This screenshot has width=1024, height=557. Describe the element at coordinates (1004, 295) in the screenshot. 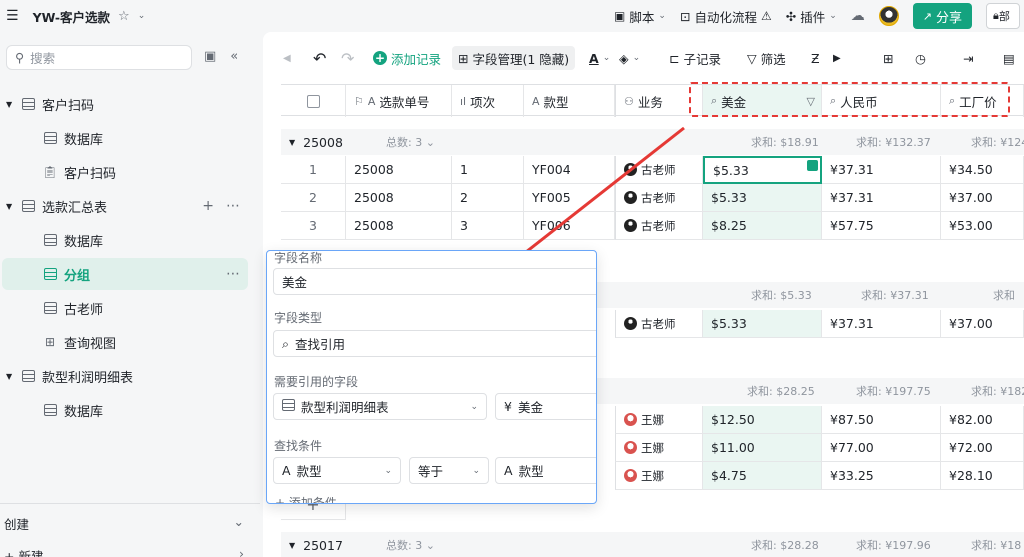

I see `group-sum-factory: 求和` at that location.